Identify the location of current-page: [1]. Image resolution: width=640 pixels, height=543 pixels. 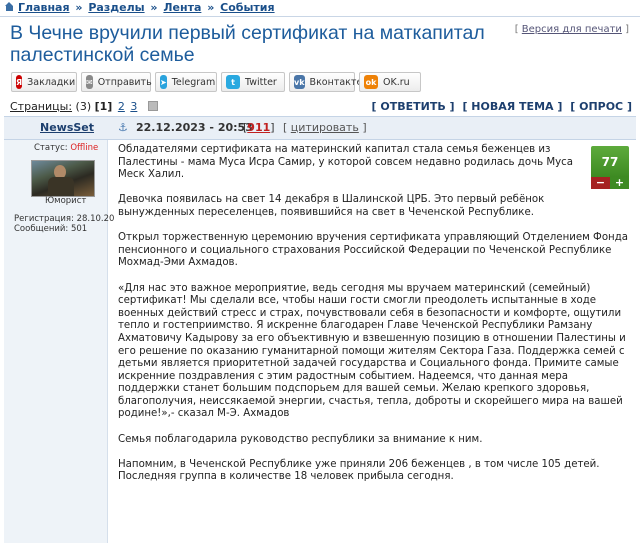
(103, 106).